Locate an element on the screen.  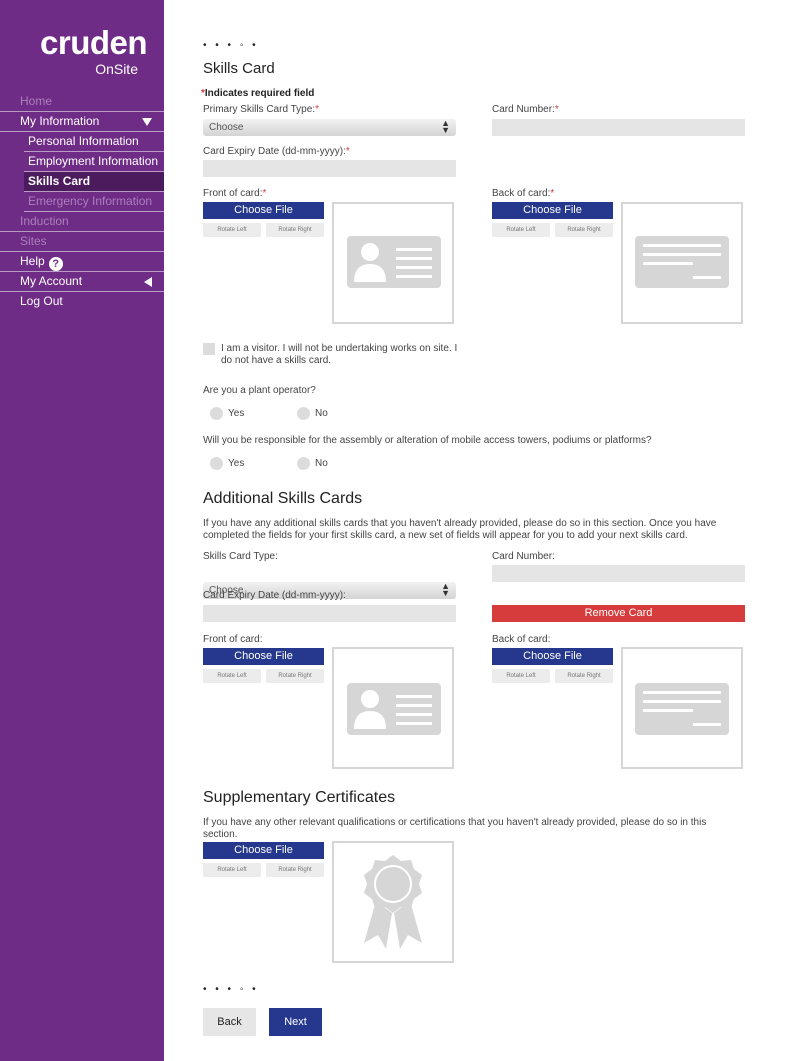
front-card-label: Front of card:* is located at coordinates (234, 193).